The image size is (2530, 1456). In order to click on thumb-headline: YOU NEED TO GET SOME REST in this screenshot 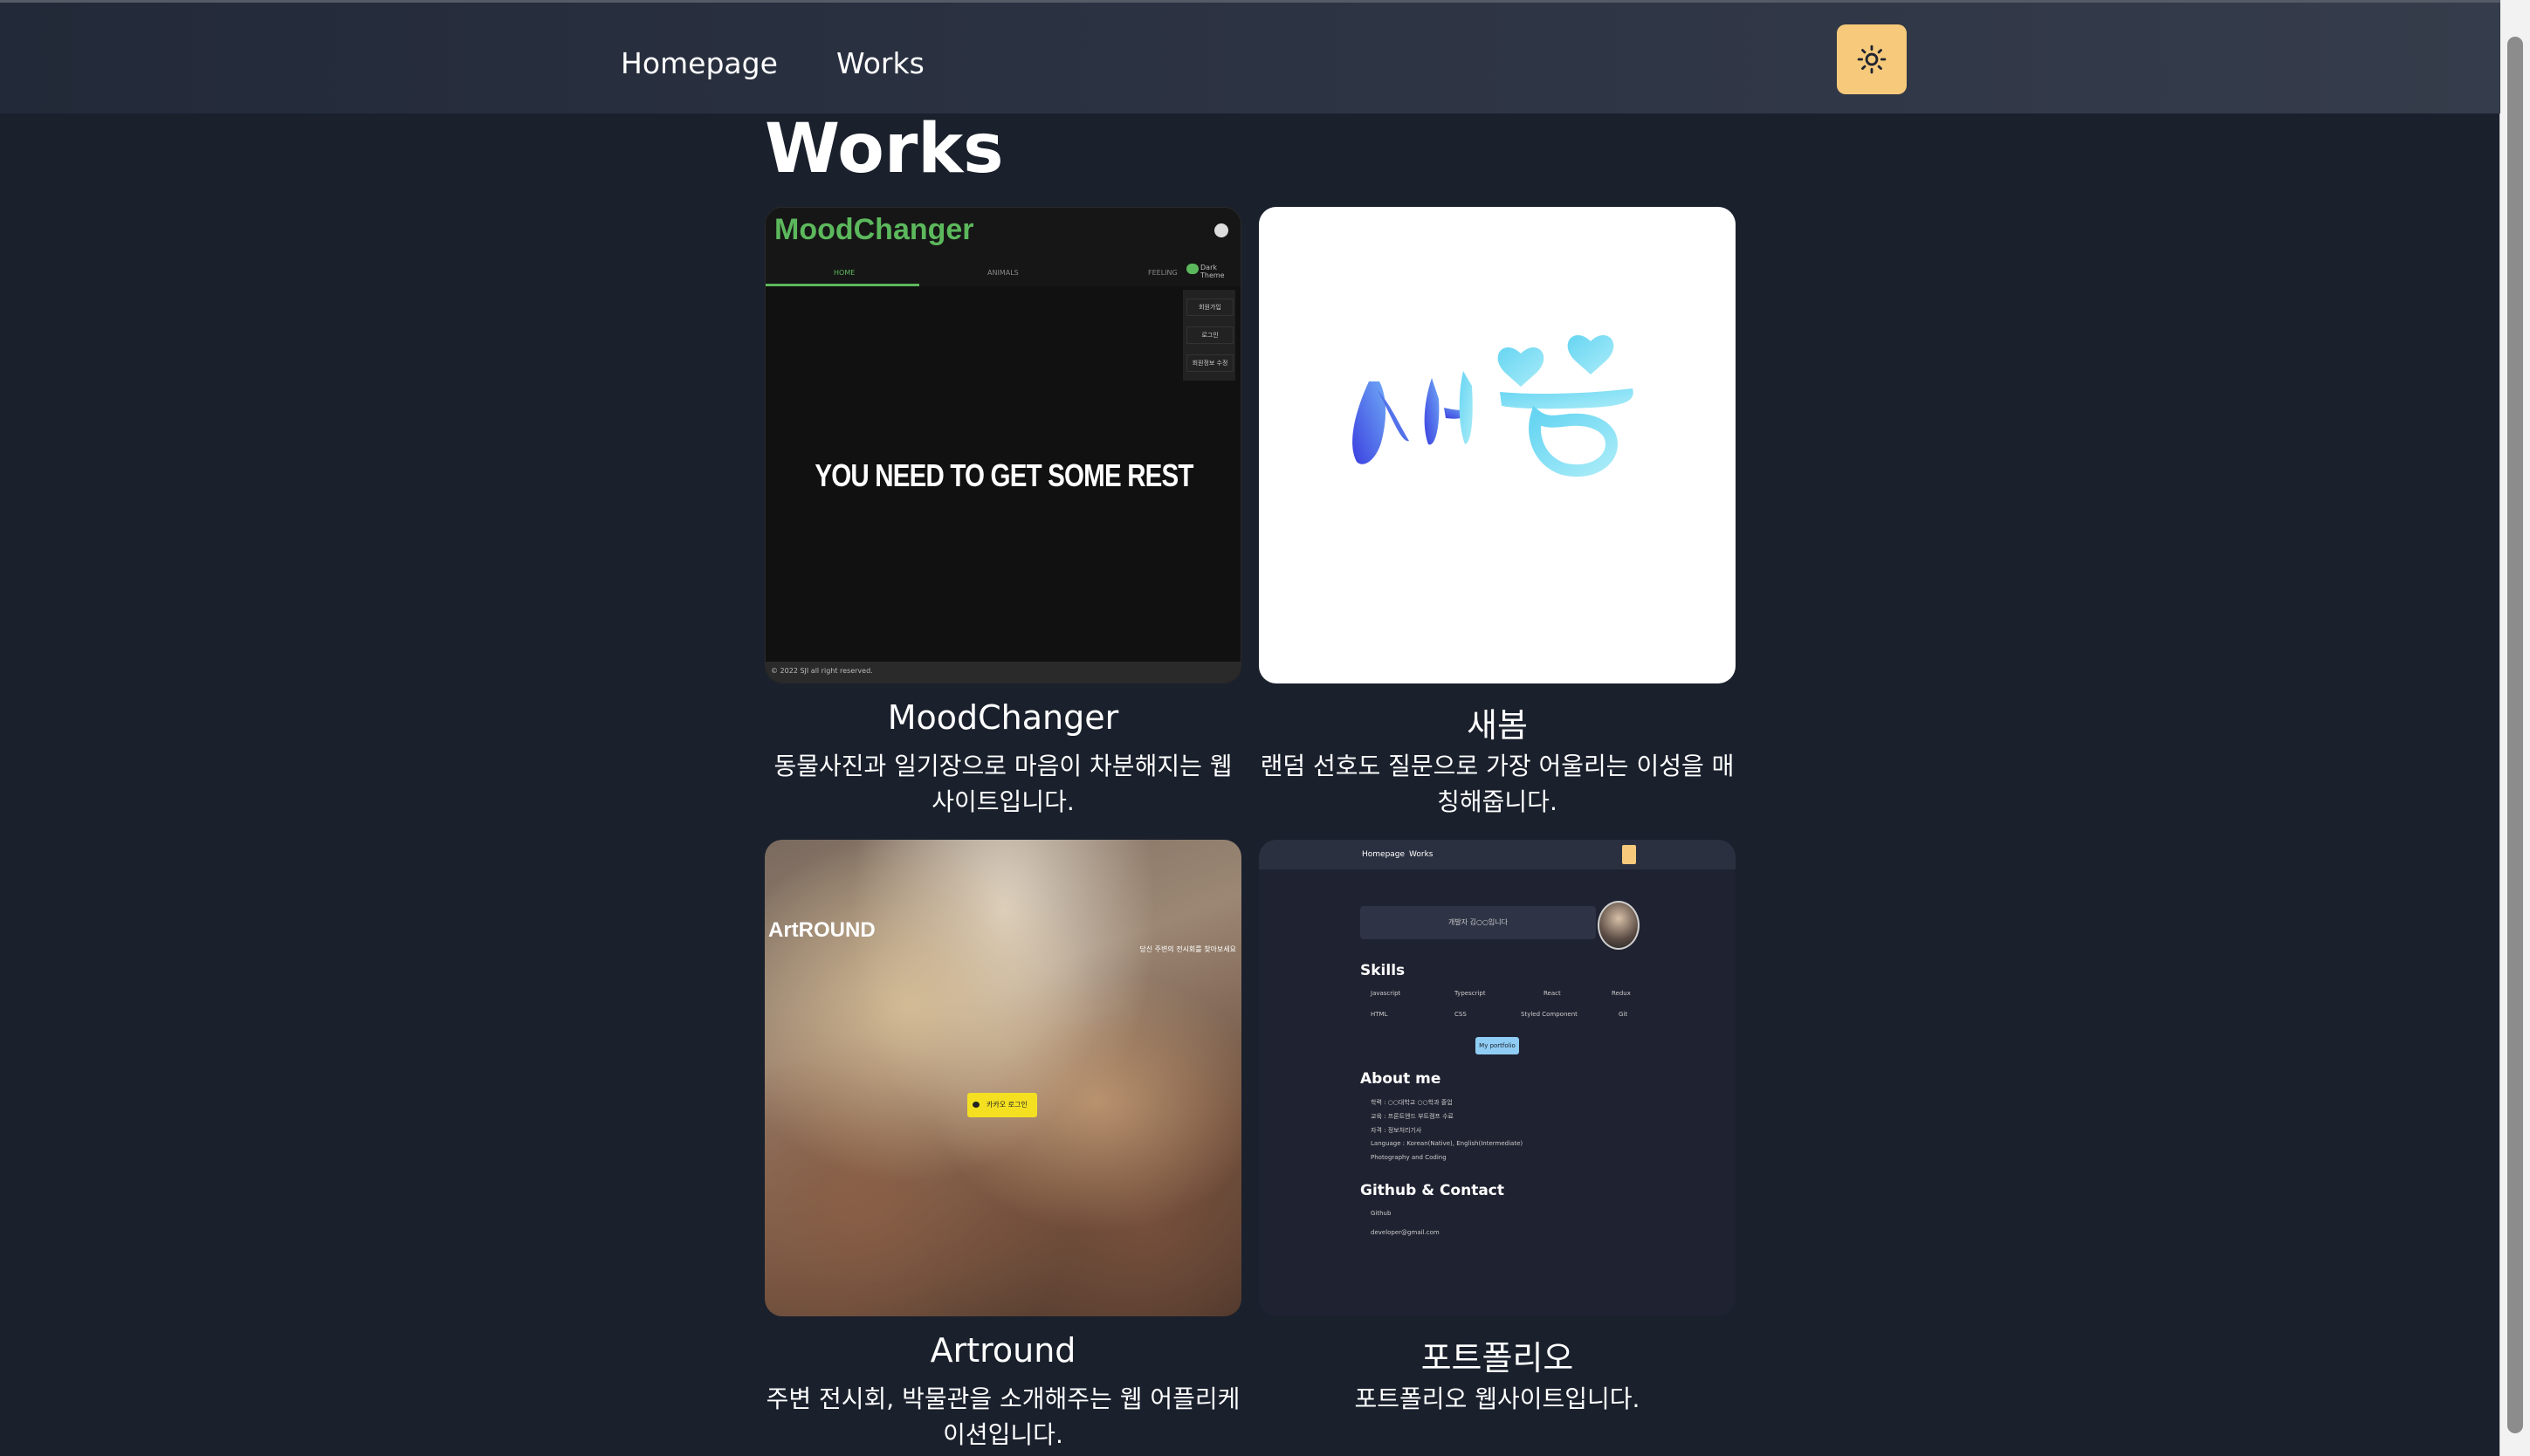, I will do `click(1004, 475)`.